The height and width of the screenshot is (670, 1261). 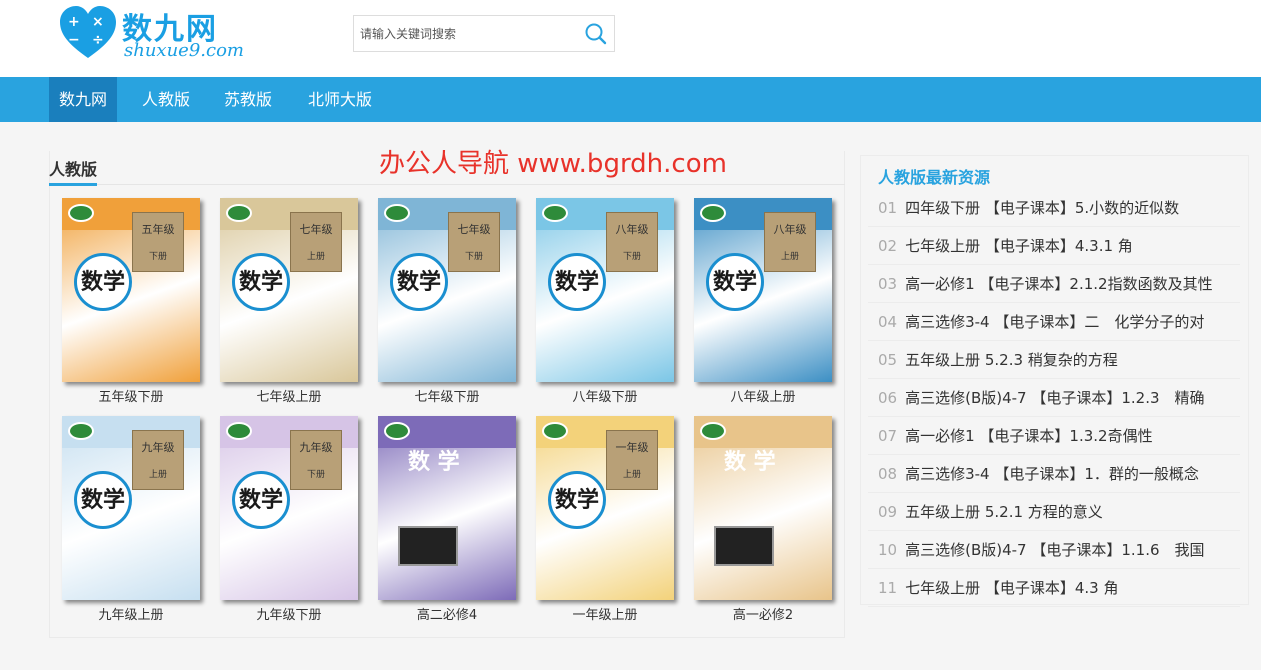 I want to click on book-card: 五年级 下册 数学 五年级下册, so click(x=131, y=302).